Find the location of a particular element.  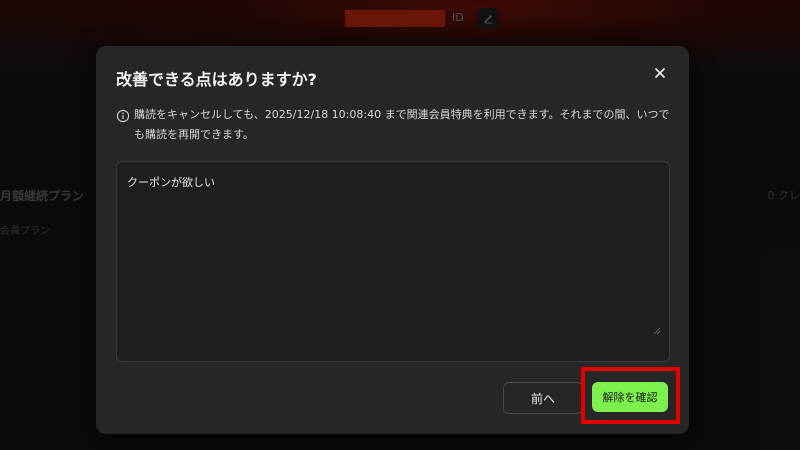

close-button is located at coordinates (660, 73).